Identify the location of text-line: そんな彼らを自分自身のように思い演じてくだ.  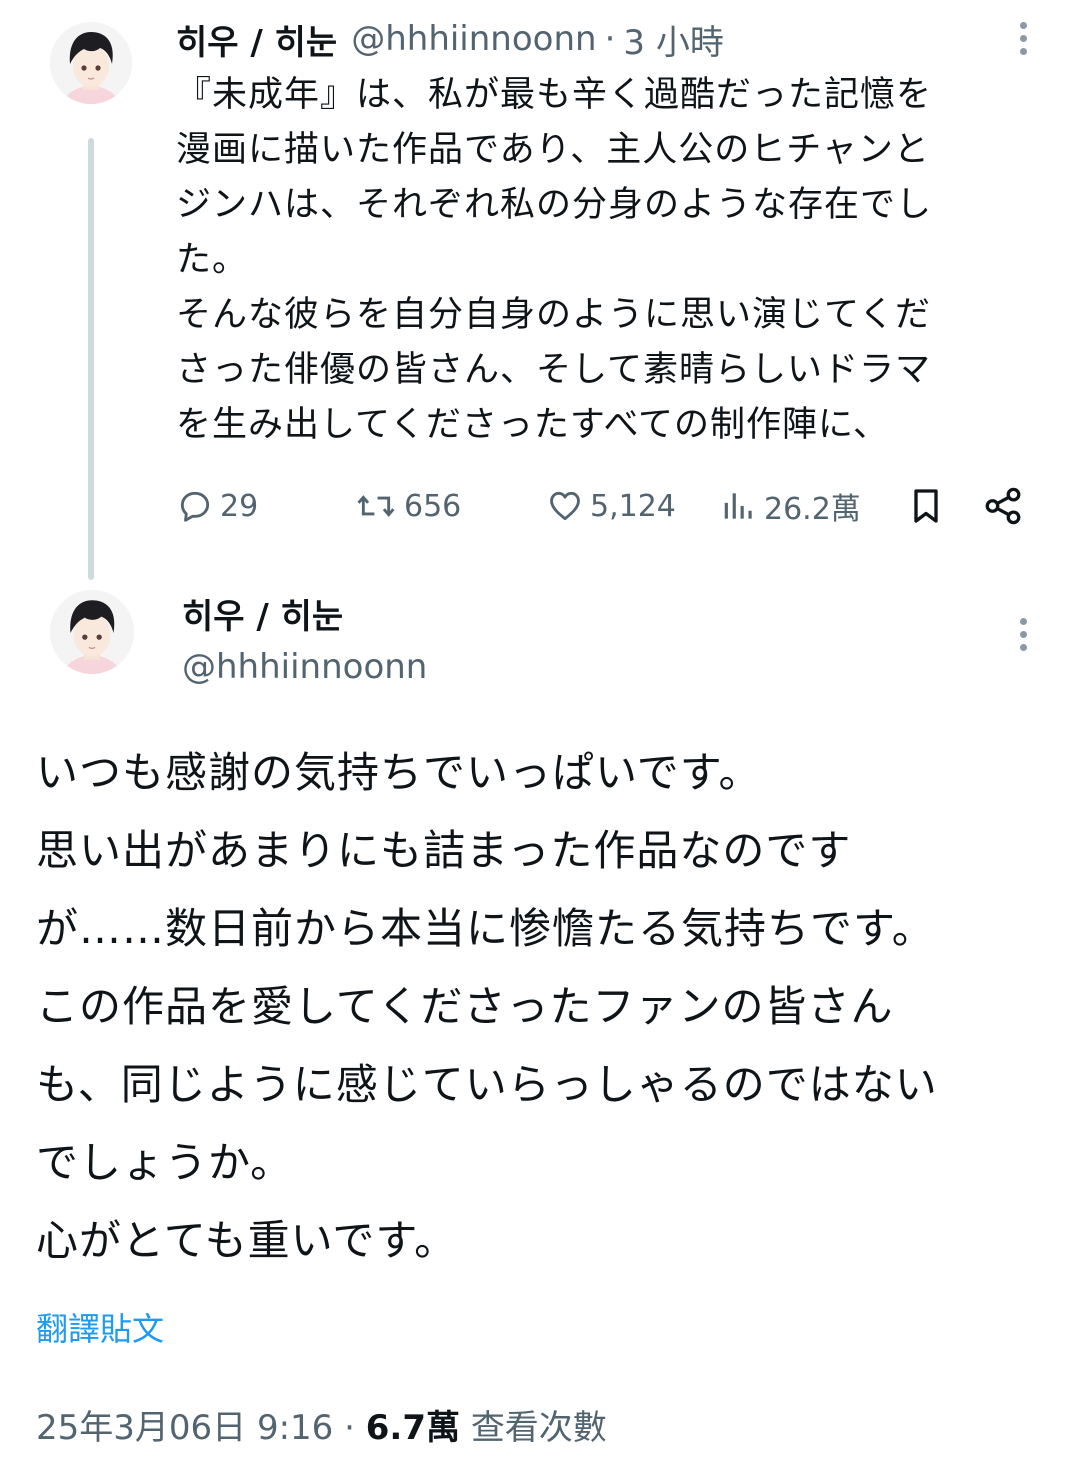
(553, 315).